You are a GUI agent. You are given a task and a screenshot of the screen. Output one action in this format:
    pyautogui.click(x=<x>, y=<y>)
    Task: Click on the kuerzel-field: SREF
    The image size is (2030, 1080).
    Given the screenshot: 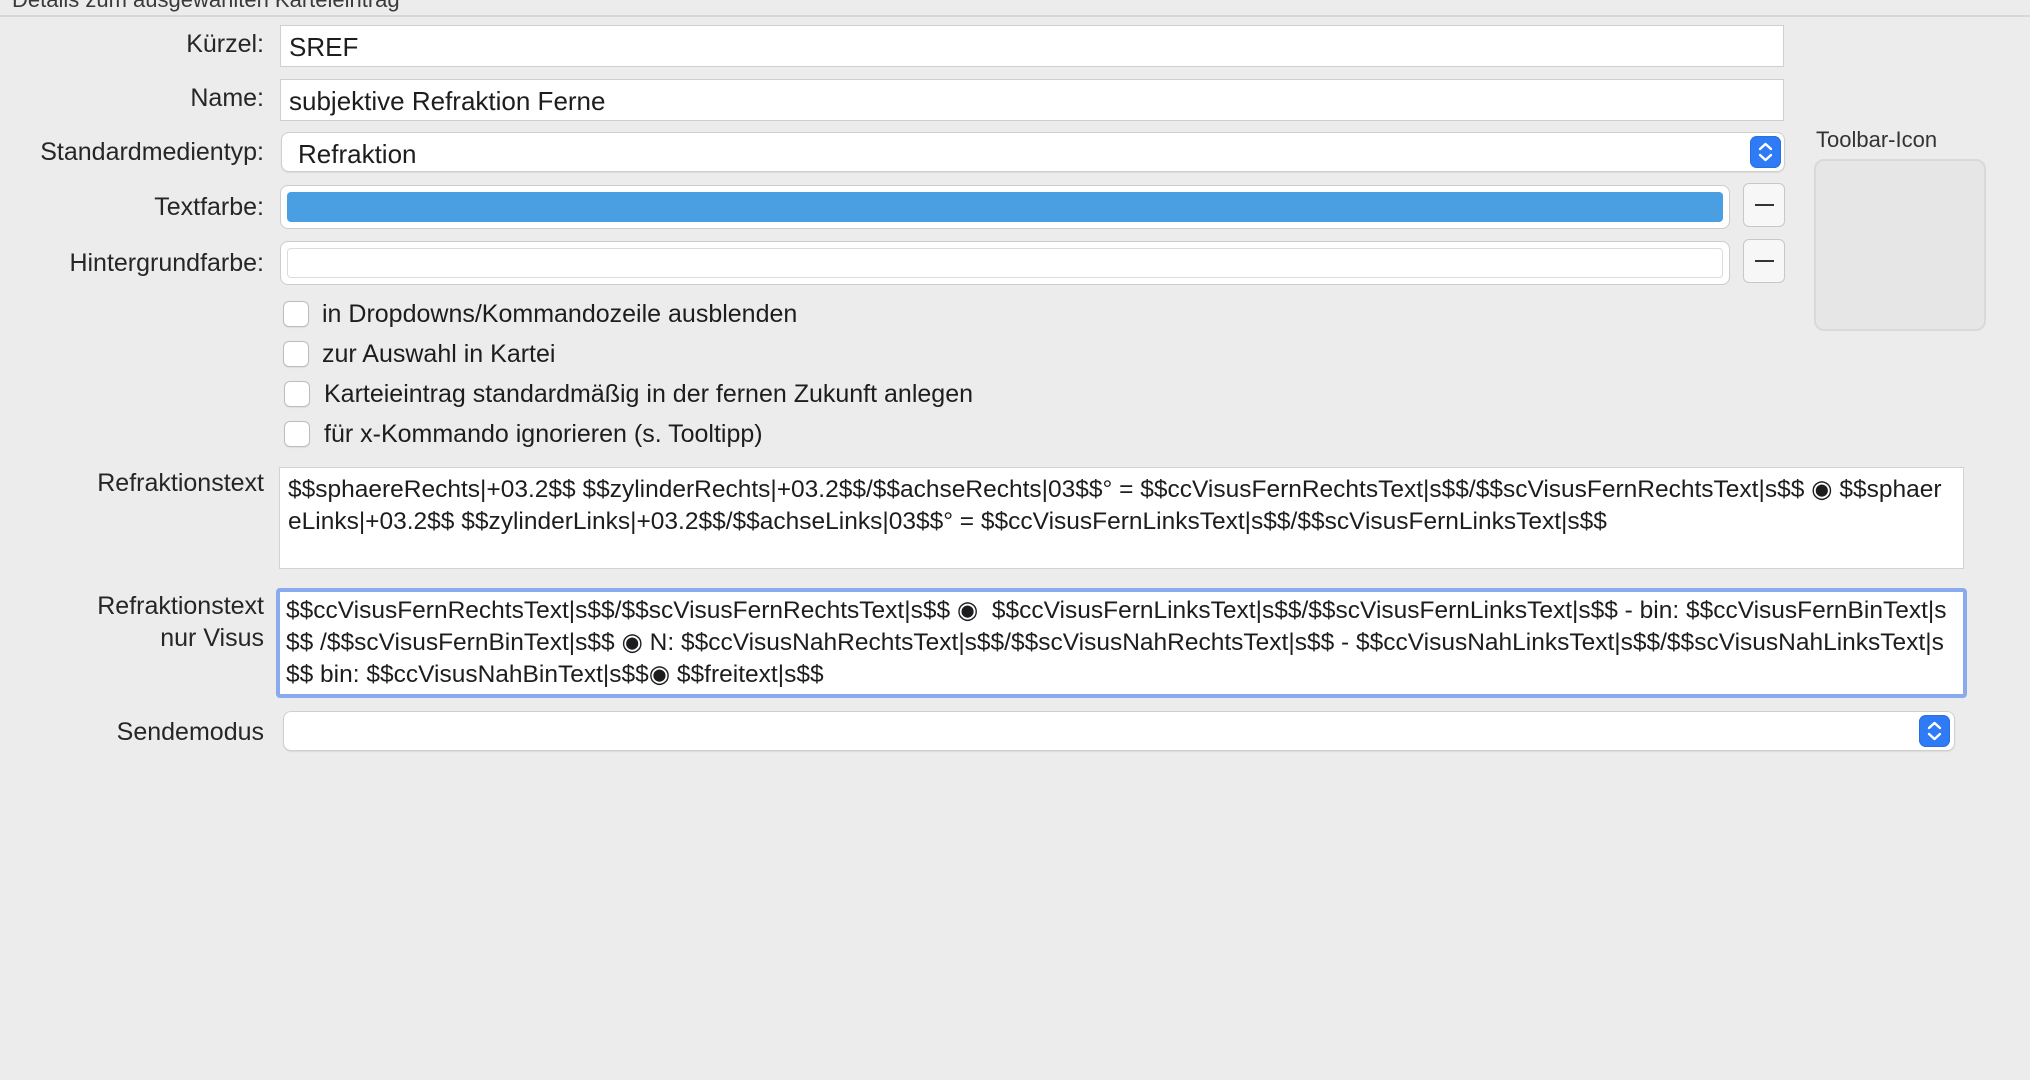 What is the action you would take?
    pyautogui.click(x=1032, y=46)
    